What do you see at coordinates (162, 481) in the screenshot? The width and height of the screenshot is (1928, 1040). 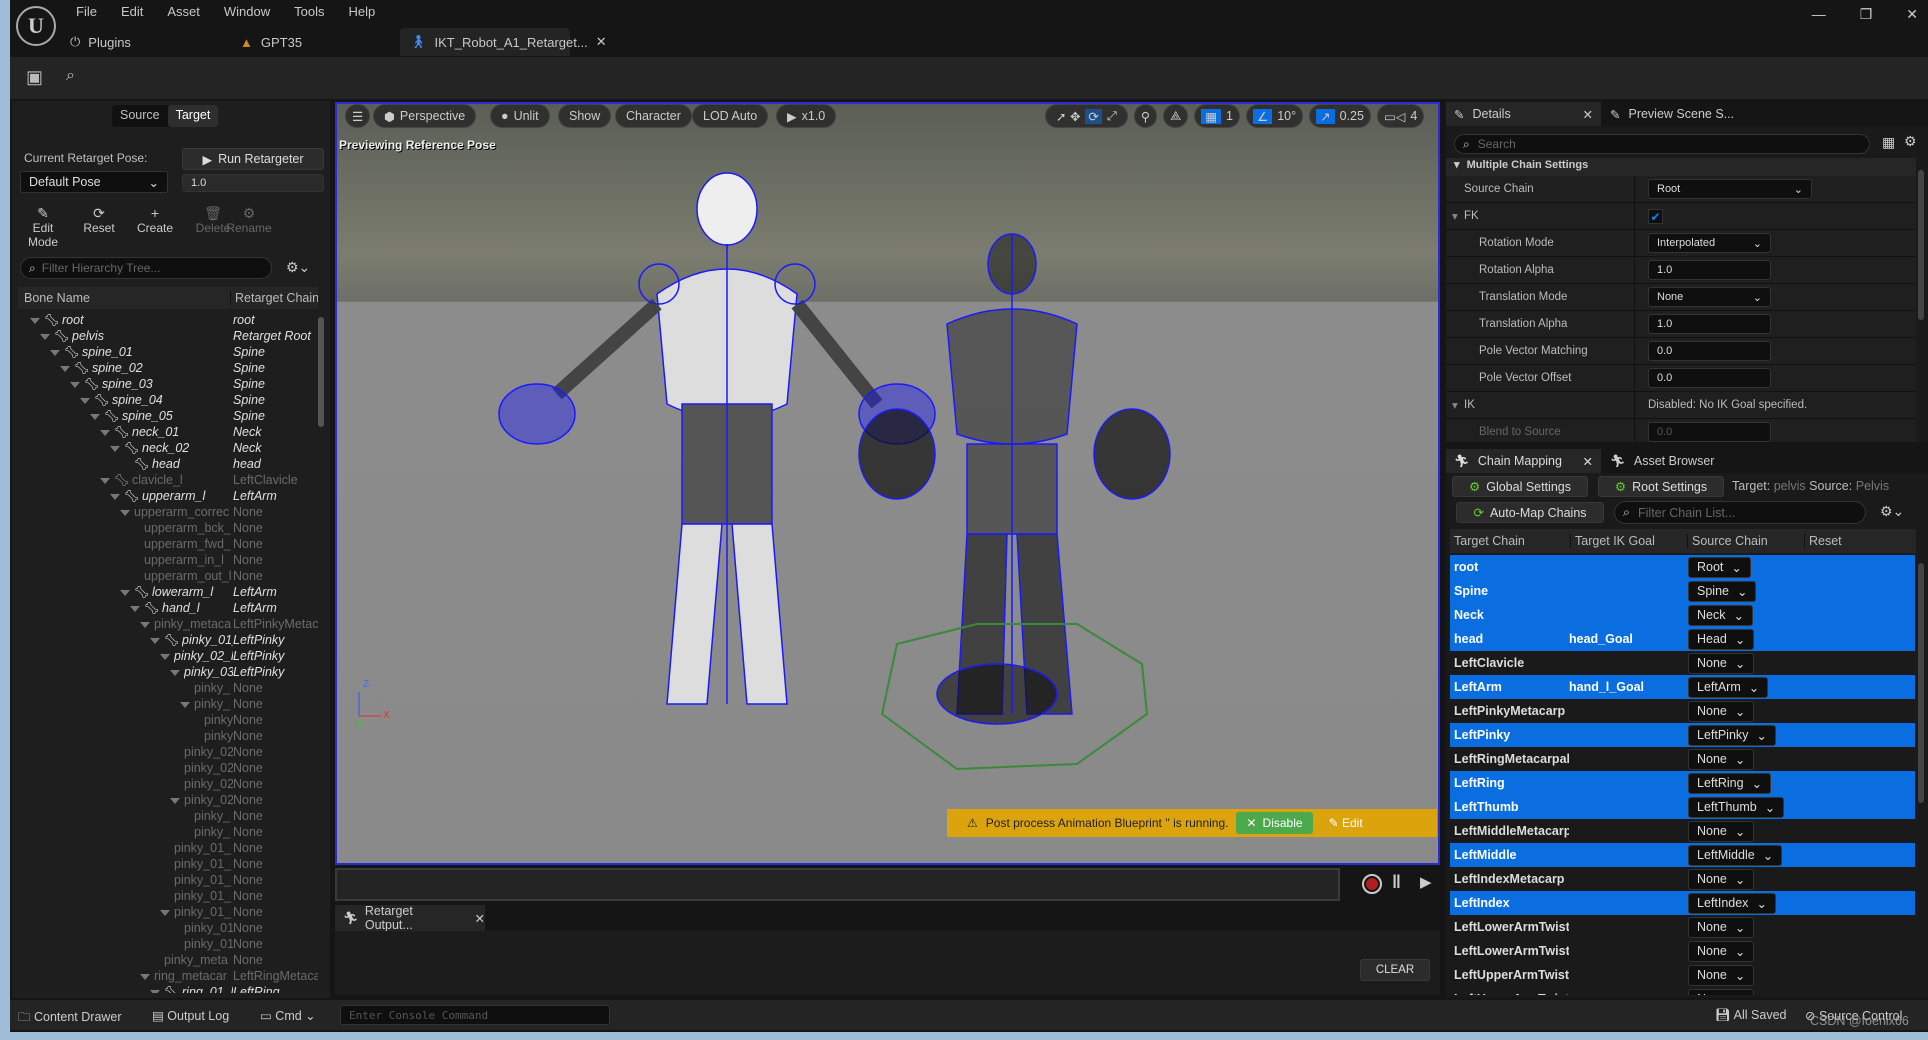 I see `tree-row: 🦴︎ clavicle_l LeftClavicle` at bounding box center [162, 481].